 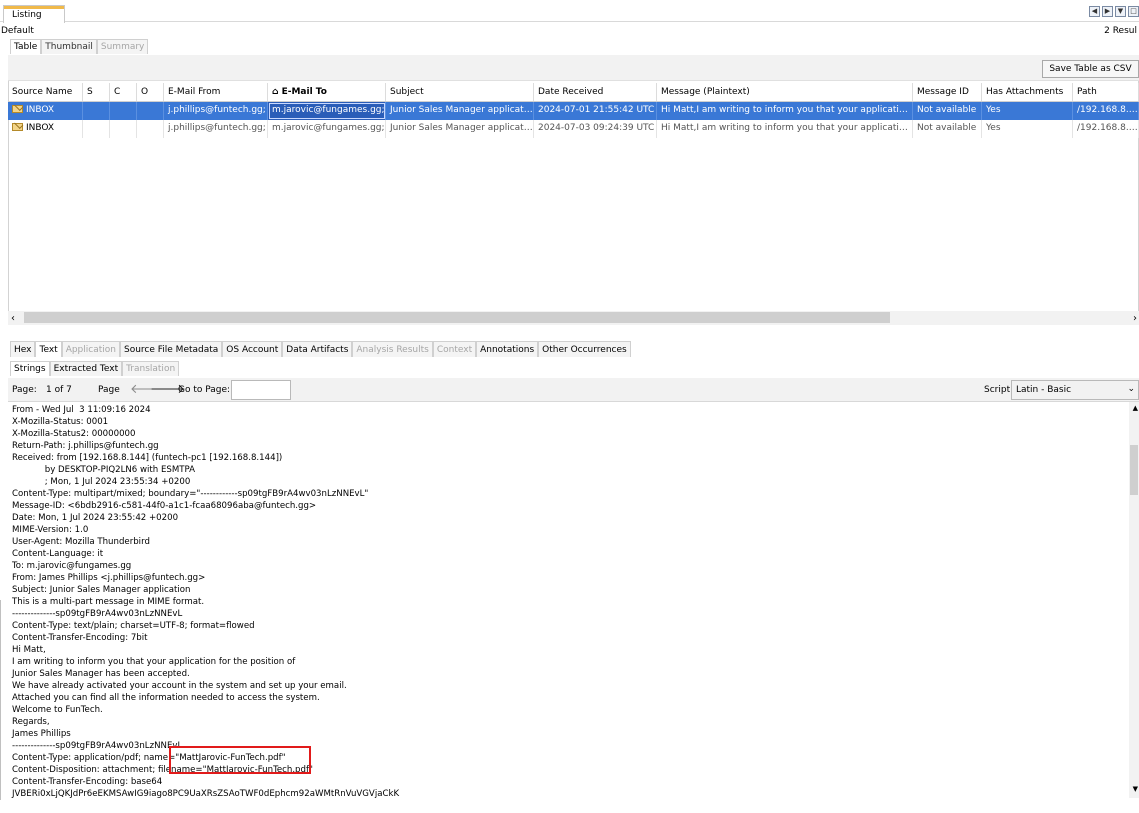 I want to click on window-nav-buttons: ◀ ▶ ▼ □, so click(x=1114, y=11).